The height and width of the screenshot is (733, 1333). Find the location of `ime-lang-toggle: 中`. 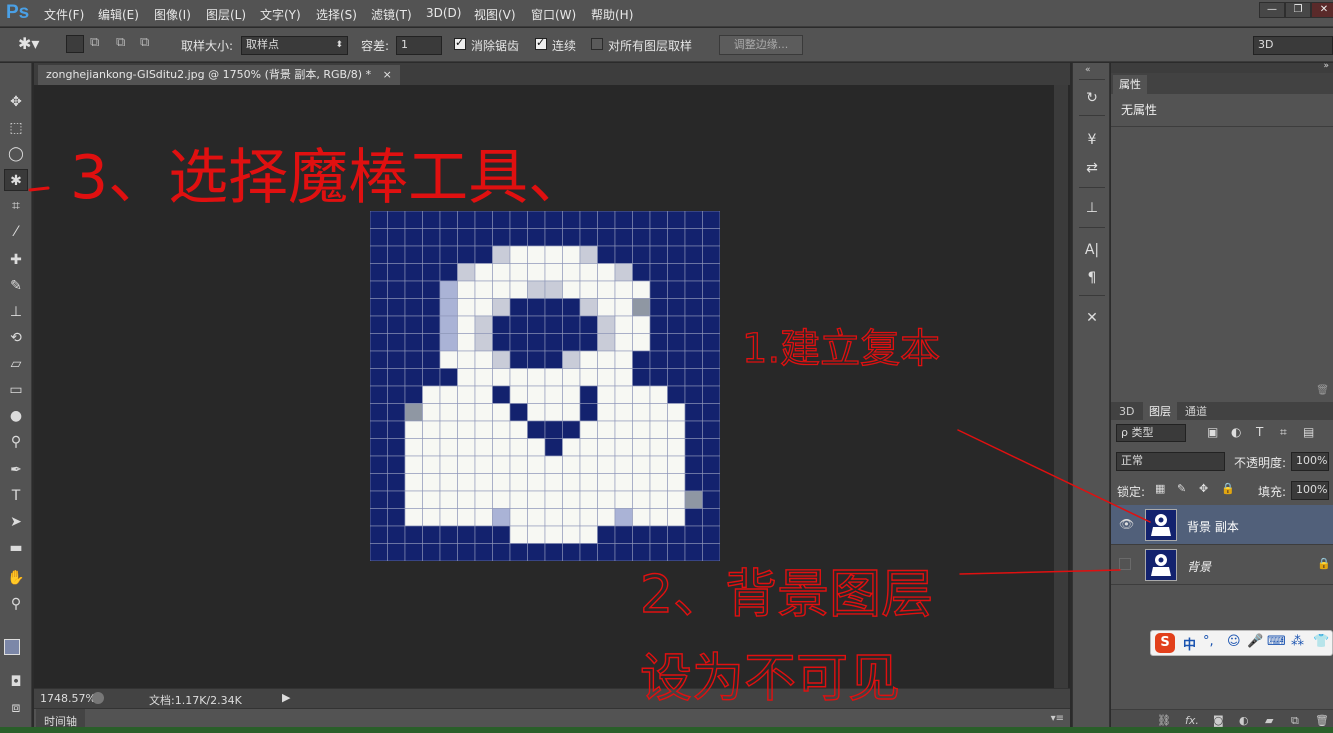

ime-lang-toggle: 中 is located at coordinates (1189, 643).